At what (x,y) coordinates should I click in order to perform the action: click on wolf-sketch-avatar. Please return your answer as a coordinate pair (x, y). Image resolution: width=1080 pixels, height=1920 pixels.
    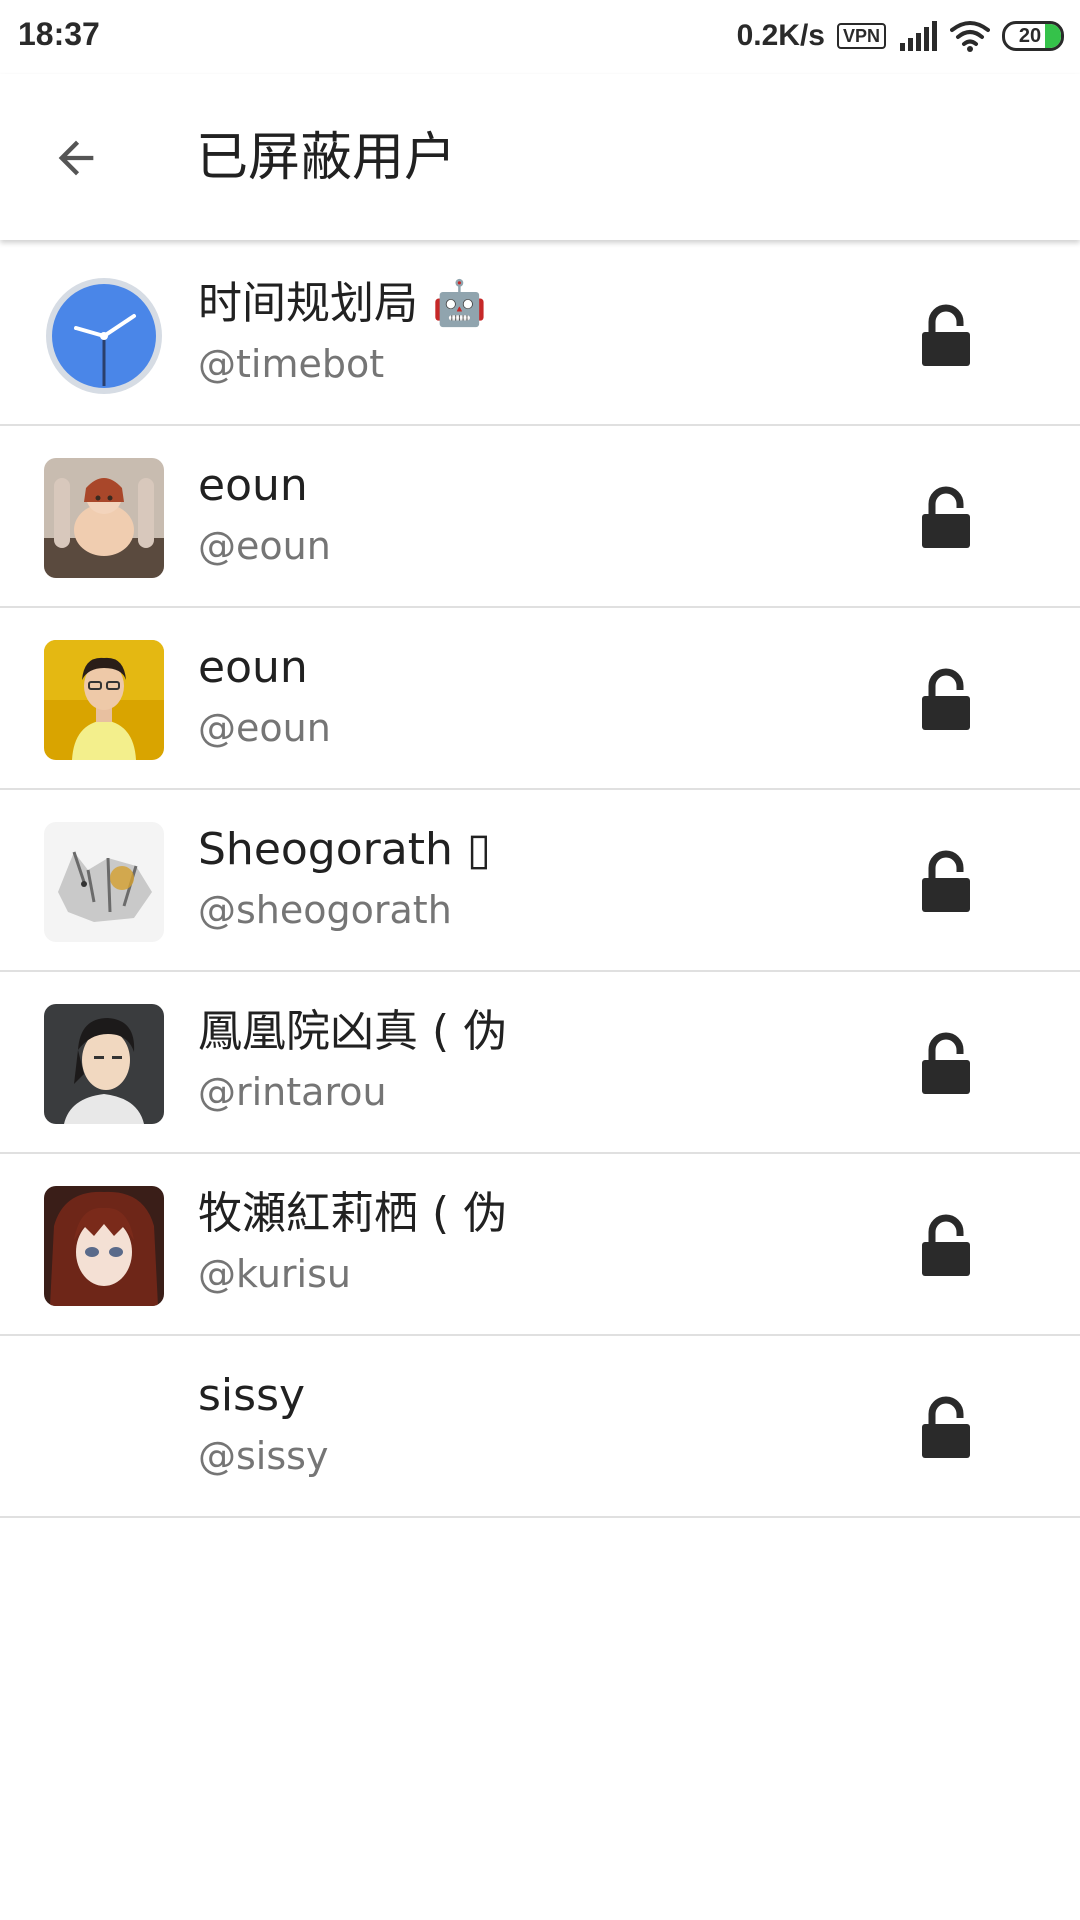
    Looking at the image, I should click on (104, 882).